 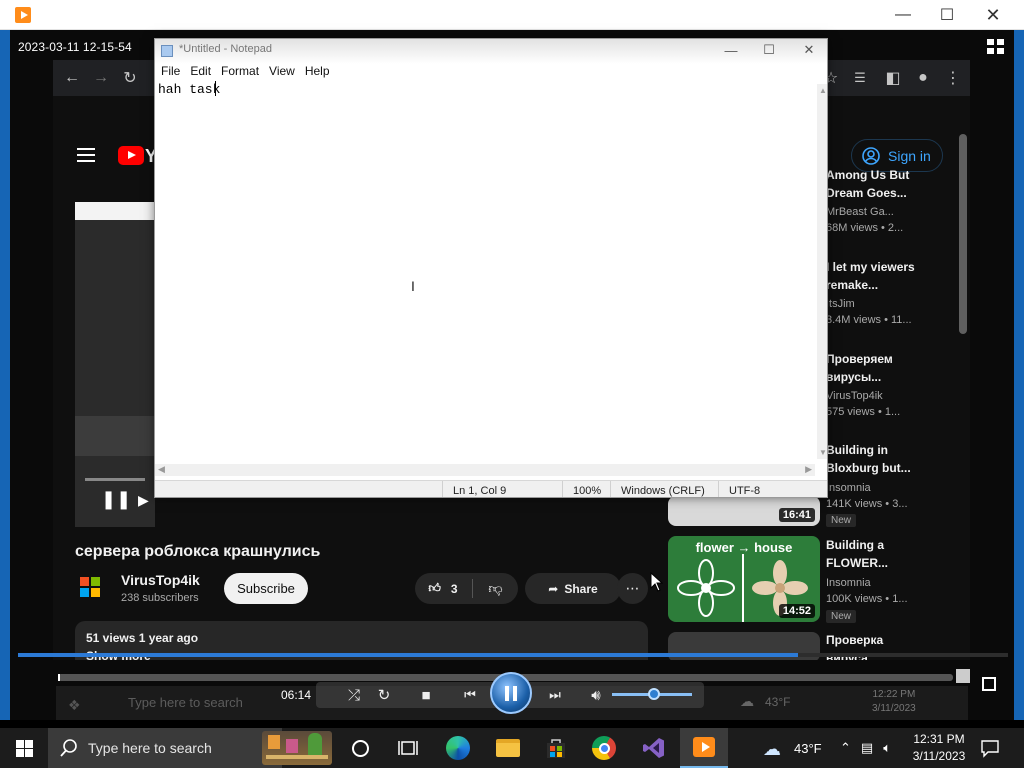 What do you see at coordinates (731, 50) in the screenshot?
I see `notepad-minimize-button: —` at bounding box center [731, 50].